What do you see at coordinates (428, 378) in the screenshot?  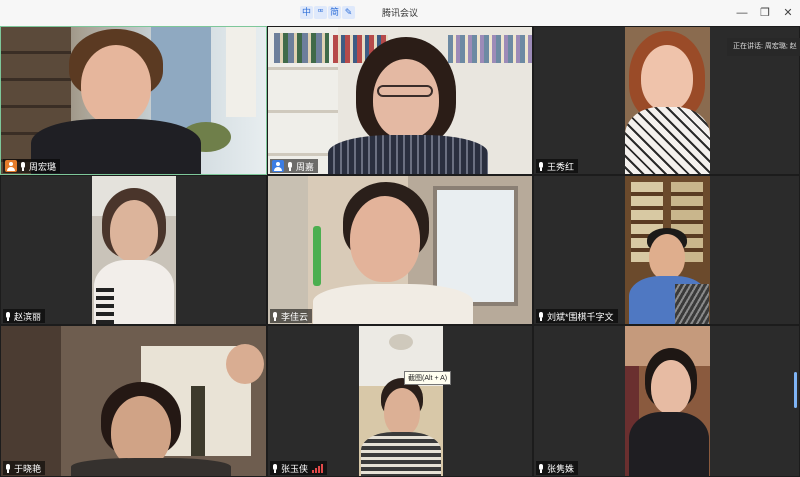 I see `screenshot-tooltip: 截图(Alt + A)` at bounding box center [428, 378].